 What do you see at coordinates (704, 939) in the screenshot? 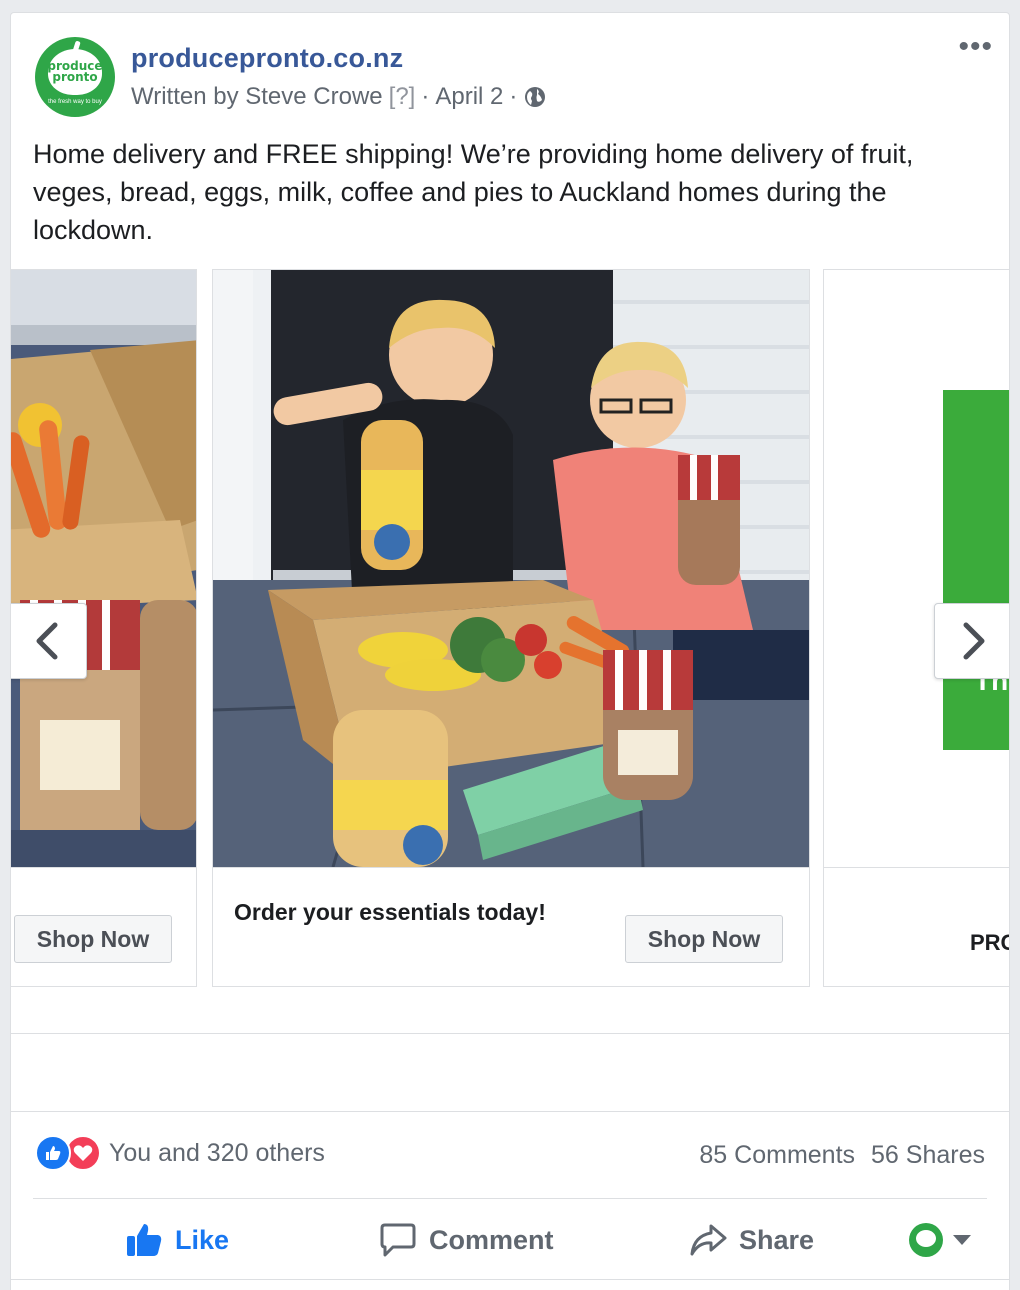
I see `shop-now-button-2: Shop Now` at bounding box center [704, 939].